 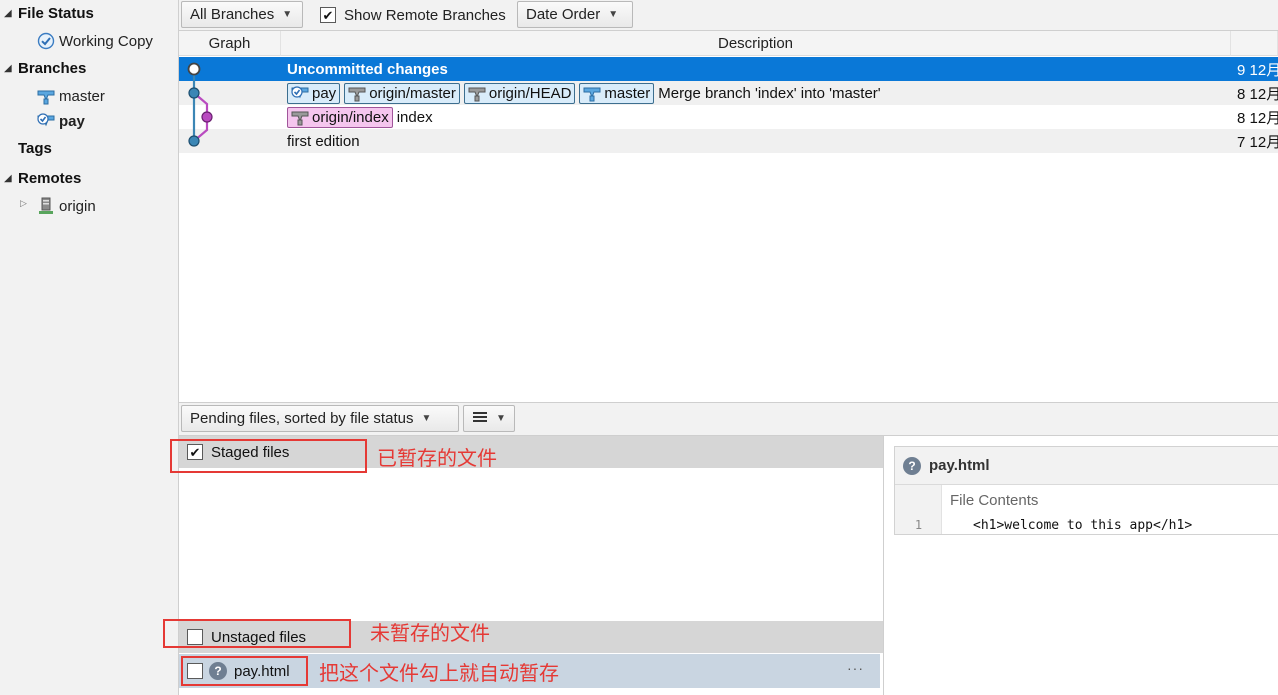 I want to click on sidebar-section-tags: ◢ Tags, so click(x=28, y=148).